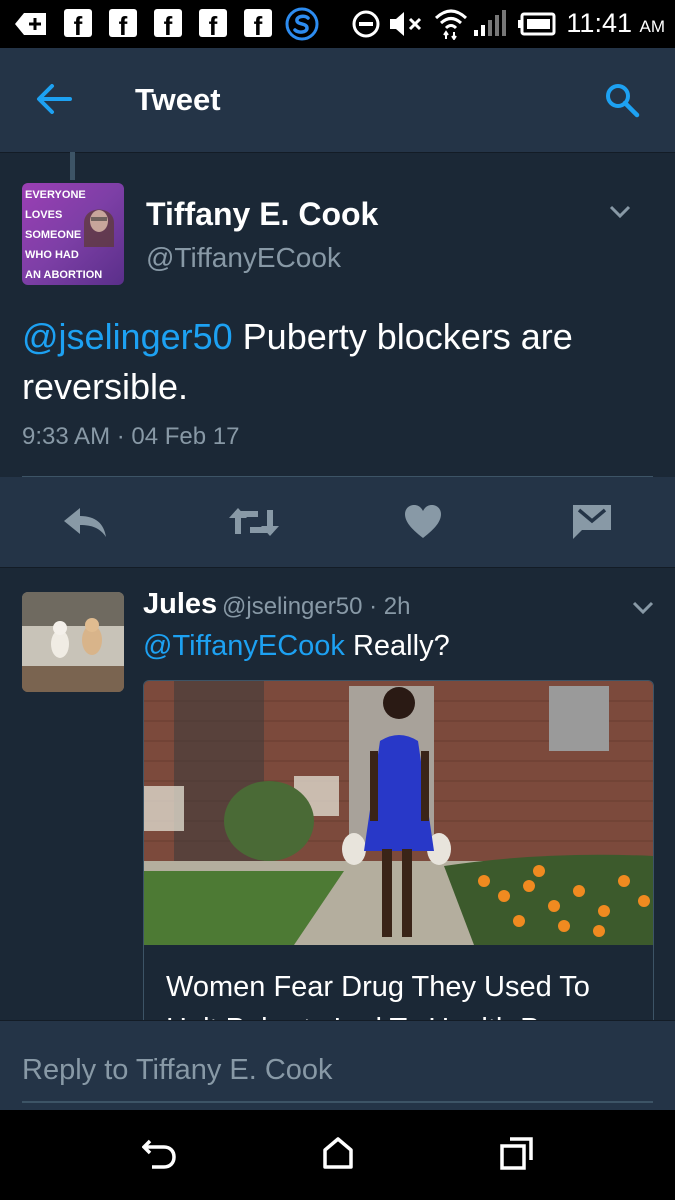  What do you see at coordinates (44, 215) in the screenshot?
I see `avatar-text-line: LOVES` at bounding box center [44, 215].